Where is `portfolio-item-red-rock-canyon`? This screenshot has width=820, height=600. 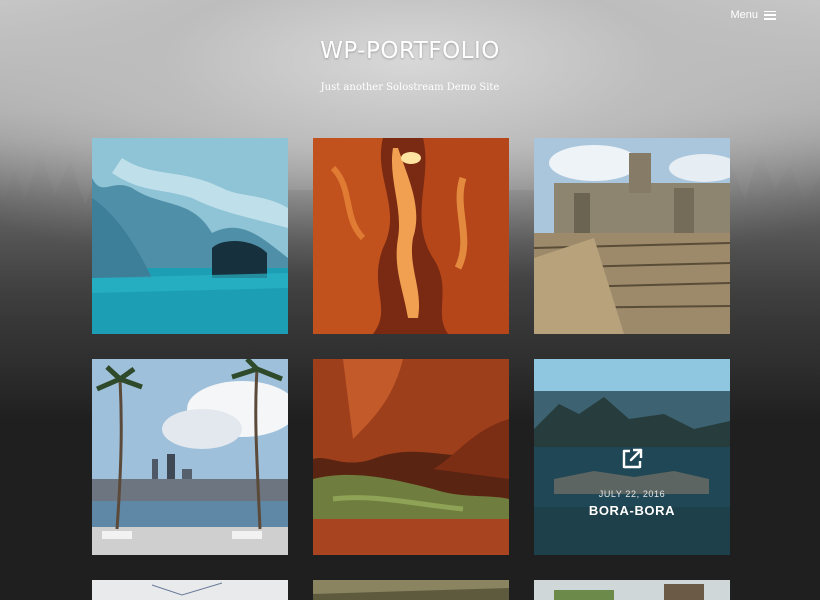
portfolio-item-red-rock-canyon is located at coordinates (411, 457).